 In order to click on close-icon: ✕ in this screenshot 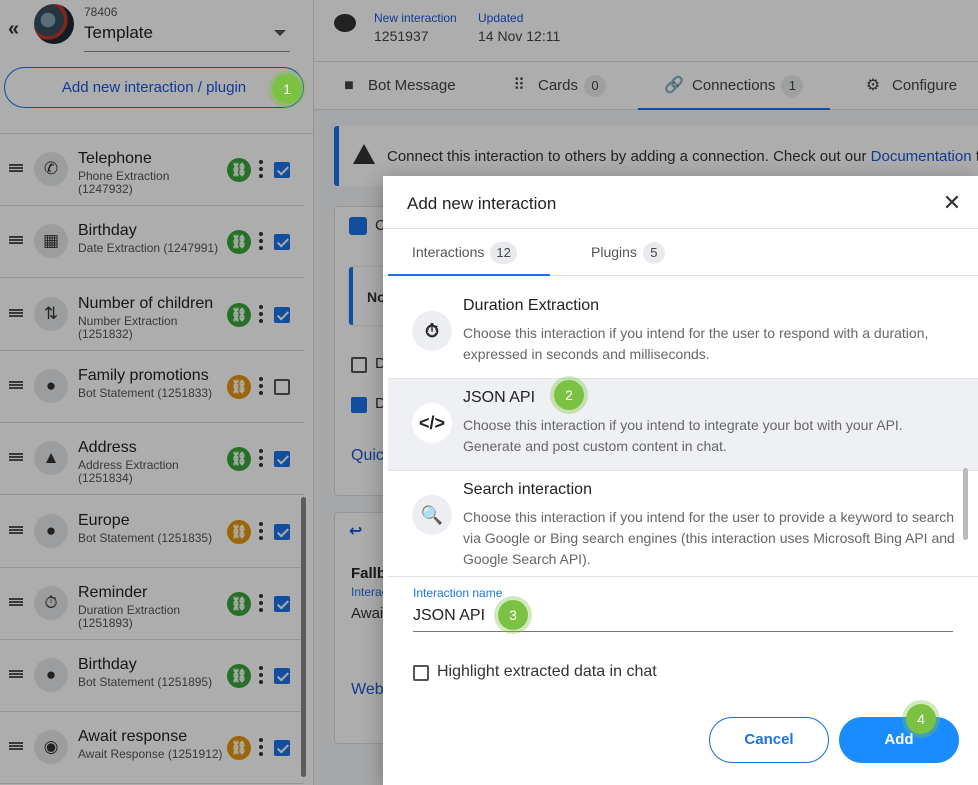, I will do `click(952, 203)`.